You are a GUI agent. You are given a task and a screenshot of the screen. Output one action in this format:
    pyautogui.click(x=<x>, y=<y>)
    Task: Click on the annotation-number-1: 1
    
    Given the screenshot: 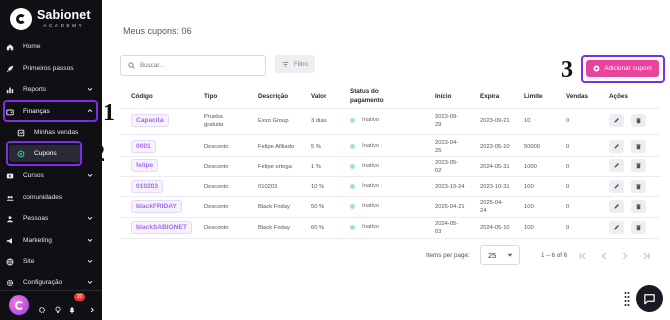 What is the action you would take?
    pyautogui.click(x=109, y=113)
    